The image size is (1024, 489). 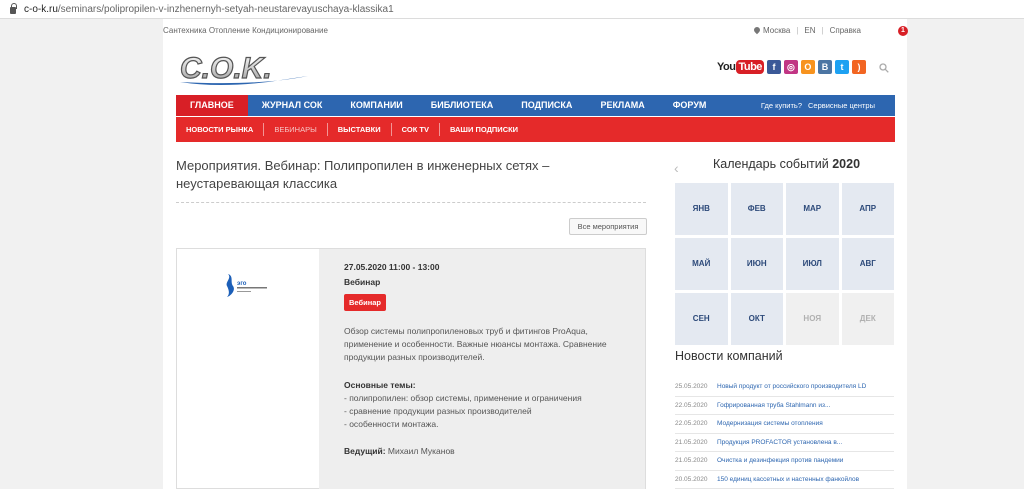 What do you see at coordinates (770, 423) in the screenshot?
I see `news-link: Модернизация системы отопления` at bounding box center [770, 423].